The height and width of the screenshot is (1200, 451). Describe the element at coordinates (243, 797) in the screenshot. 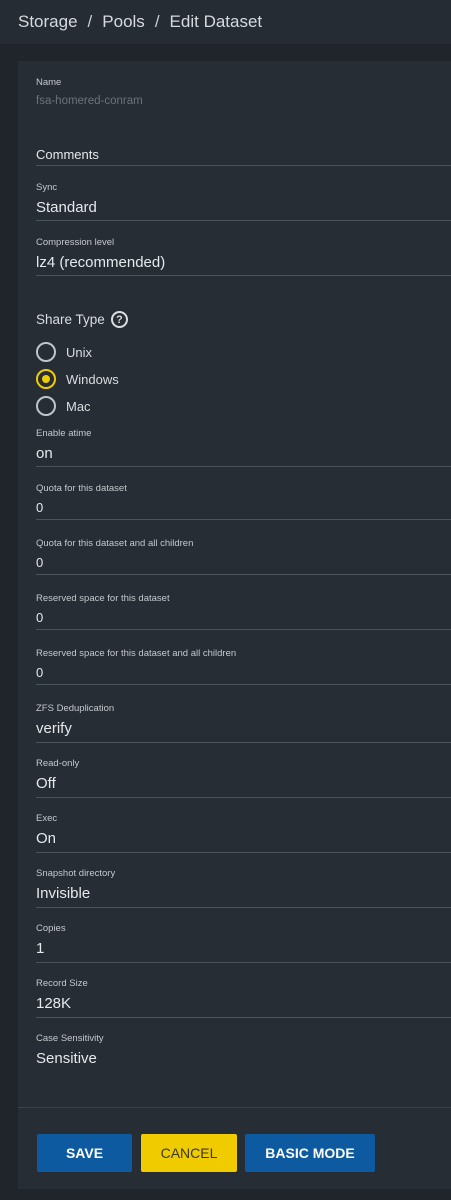

I see `readonly-underline` at that location.